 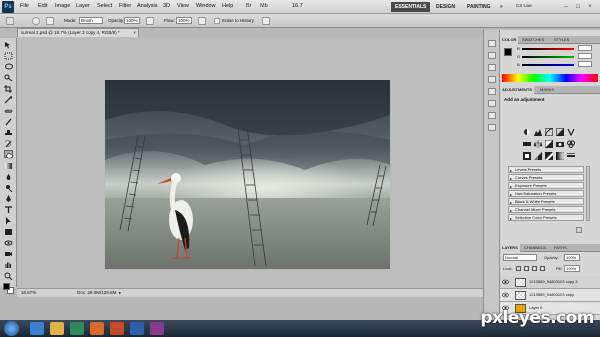 I want to click on brush-presets-panel-icon, so click(x=492, y=91).